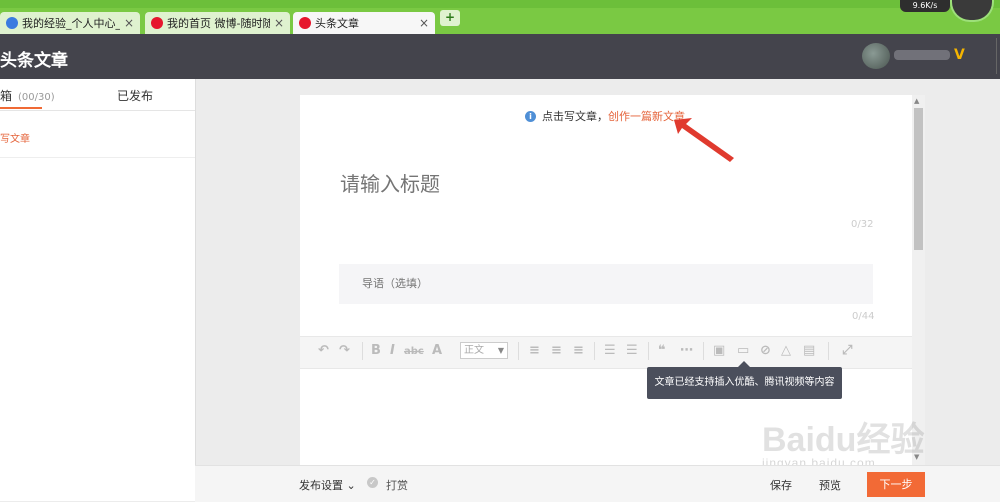 This screenshot has width=1000, height=502. Describe the element at coordinates (918, 179) in the screenshot. I see `scrollbar-thumb` at that location.